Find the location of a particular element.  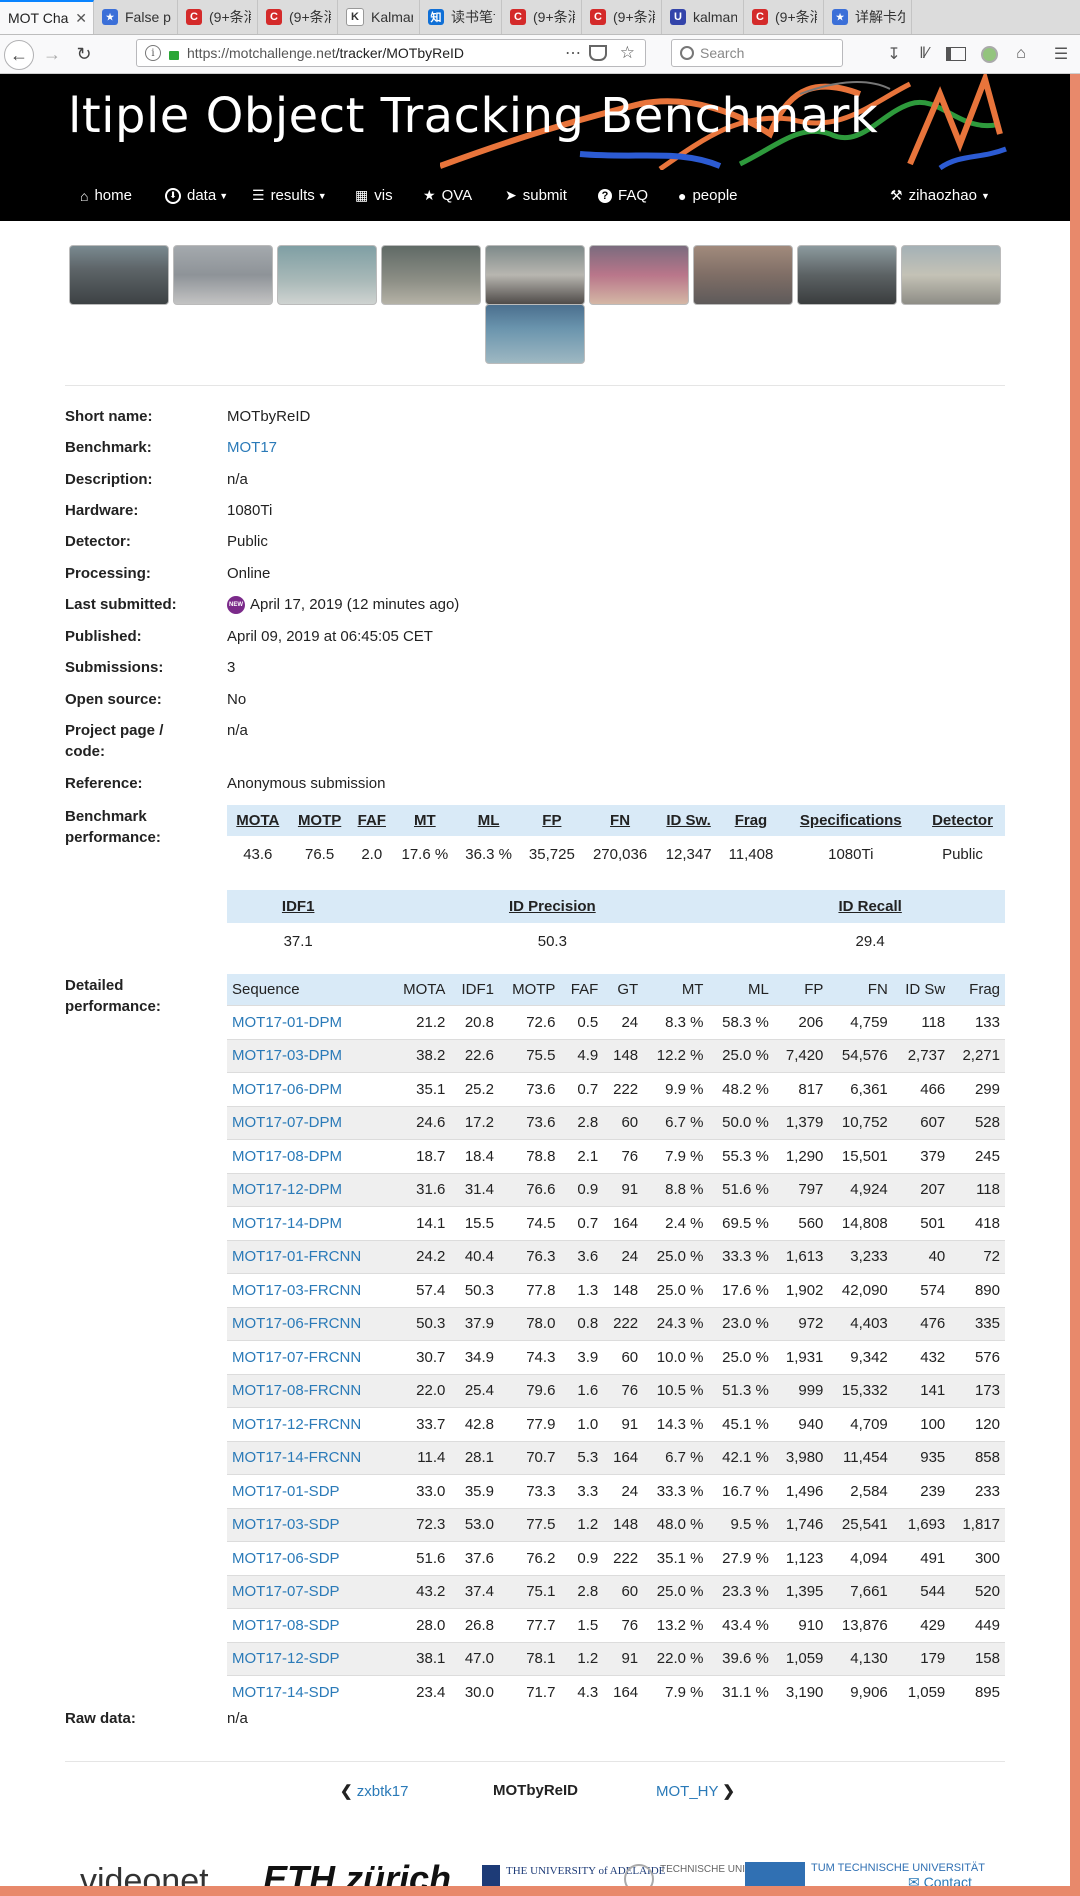

page-actions-icon: ⋯ is located at coordinates (573, 53).